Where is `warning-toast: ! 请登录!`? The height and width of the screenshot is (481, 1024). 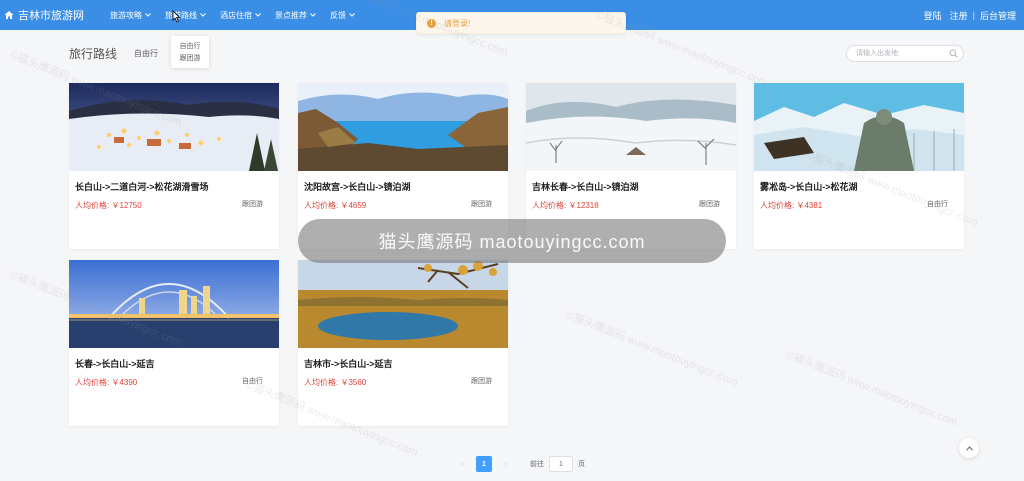
warning-toast: ! 请登录! is located at coordinates (521, 23).